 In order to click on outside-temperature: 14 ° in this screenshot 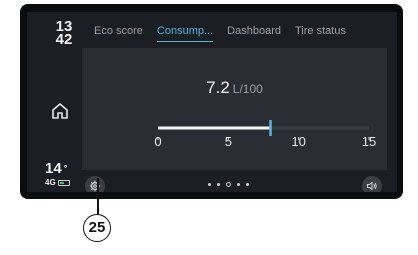, I will do `click(56, 168)`.